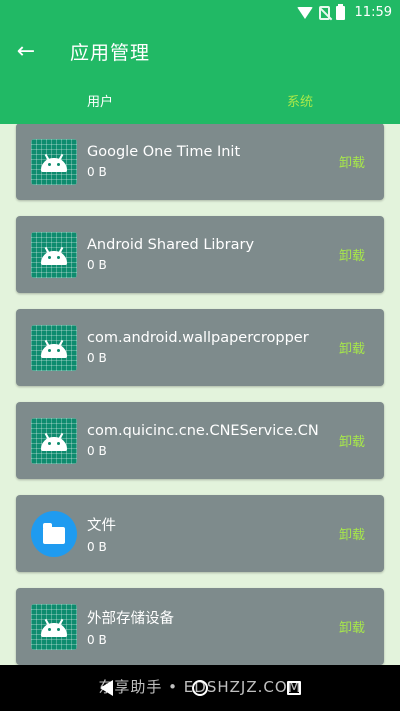 Image resolution: width=400 pixels, height=711 pixels. I want to click on status-bar: 11:59, so click(200, 12).